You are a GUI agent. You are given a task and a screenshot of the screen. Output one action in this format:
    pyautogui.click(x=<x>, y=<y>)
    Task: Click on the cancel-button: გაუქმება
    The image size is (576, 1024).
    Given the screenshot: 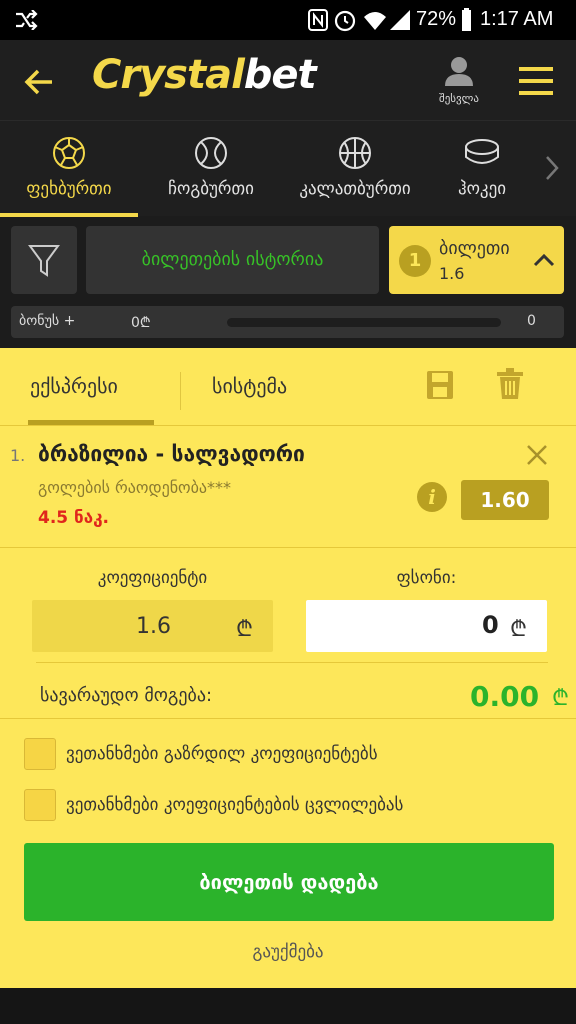 What is the action you would take?
    pyautogui.click(x=288, y=952)
    